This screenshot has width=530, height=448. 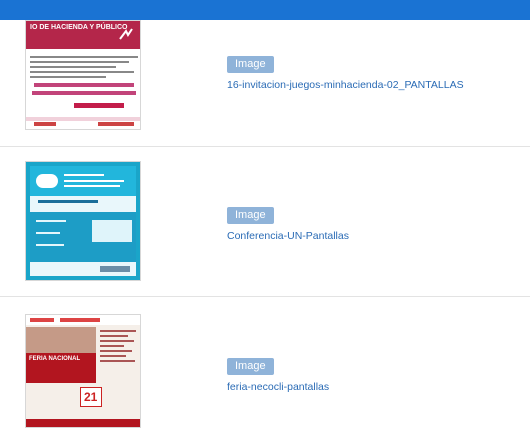 I want to click on thumbnail-title-block: FERIA NACIONAL, so click(x=61, y=368).